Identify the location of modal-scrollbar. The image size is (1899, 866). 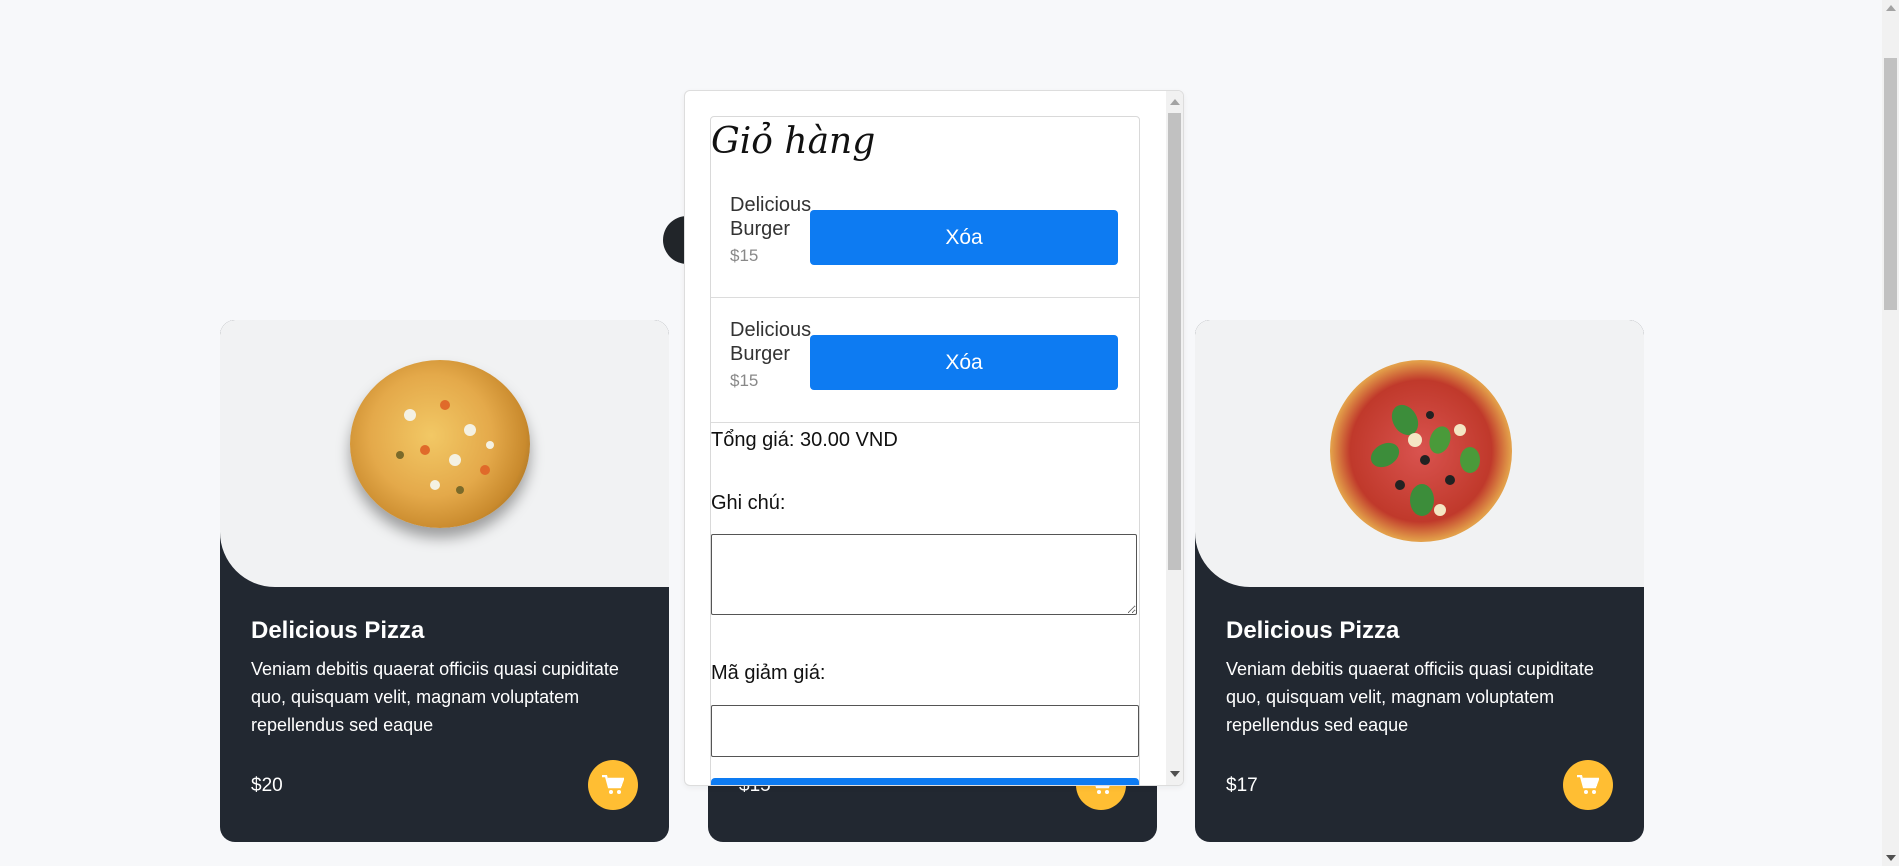
(1174, 438).